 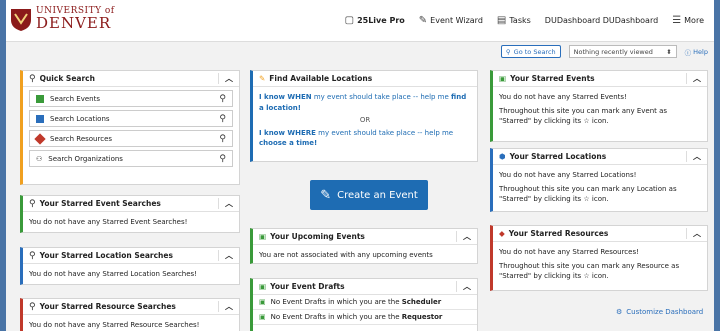 What do you see at coordinates (502, 233) in the screenshot?
I see `resources-icon: ◆` at bounding box center [502, 233].